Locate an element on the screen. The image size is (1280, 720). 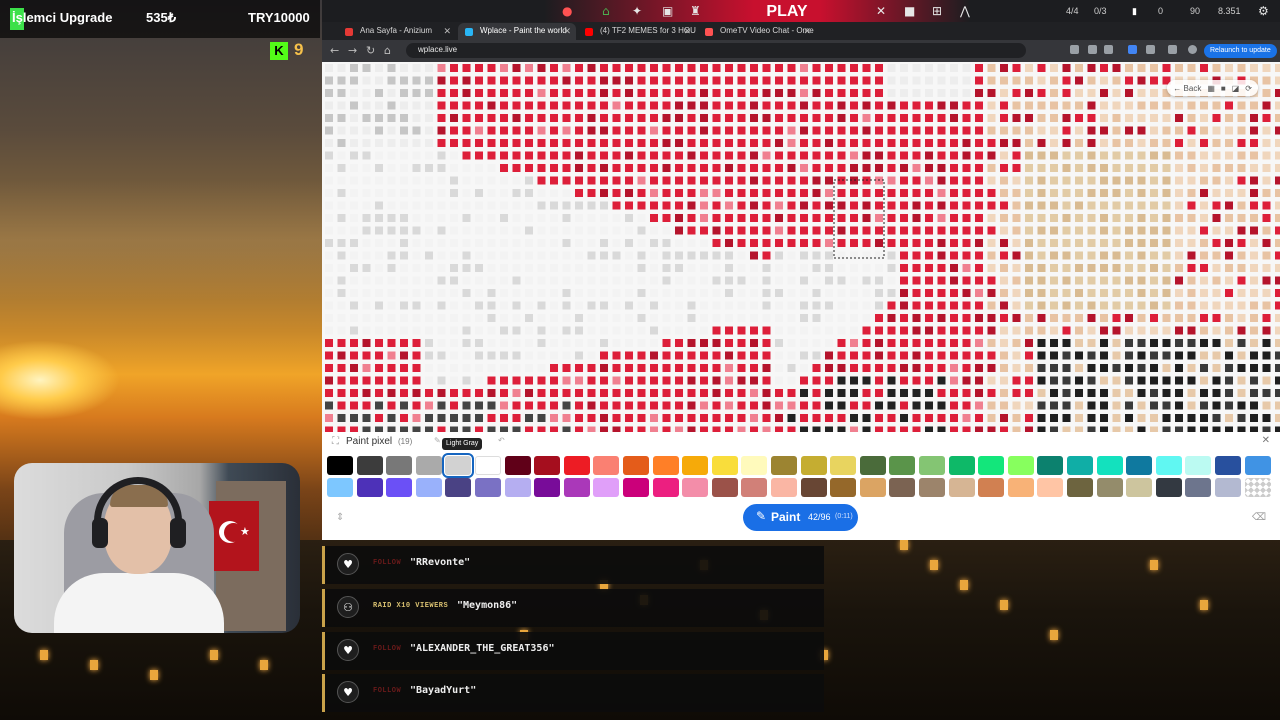
tab-close-icon: ✕ is located at coordinates (447, 31).